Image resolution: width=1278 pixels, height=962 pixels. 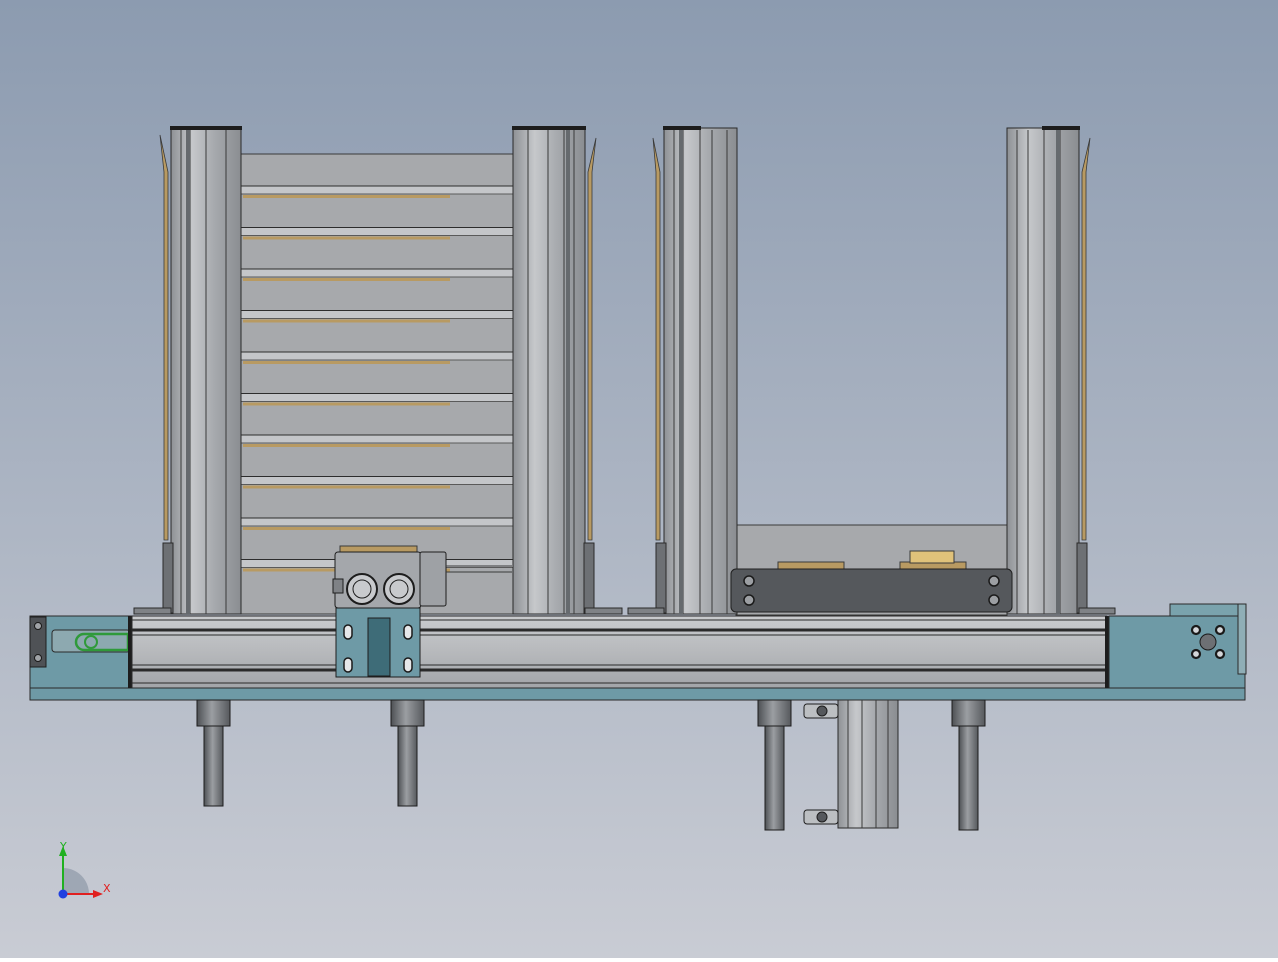 What do you see at coordinates (38, 658) in the screenshot?
I see `left-end-bolt-bottom` at bounding box center [38, 658].